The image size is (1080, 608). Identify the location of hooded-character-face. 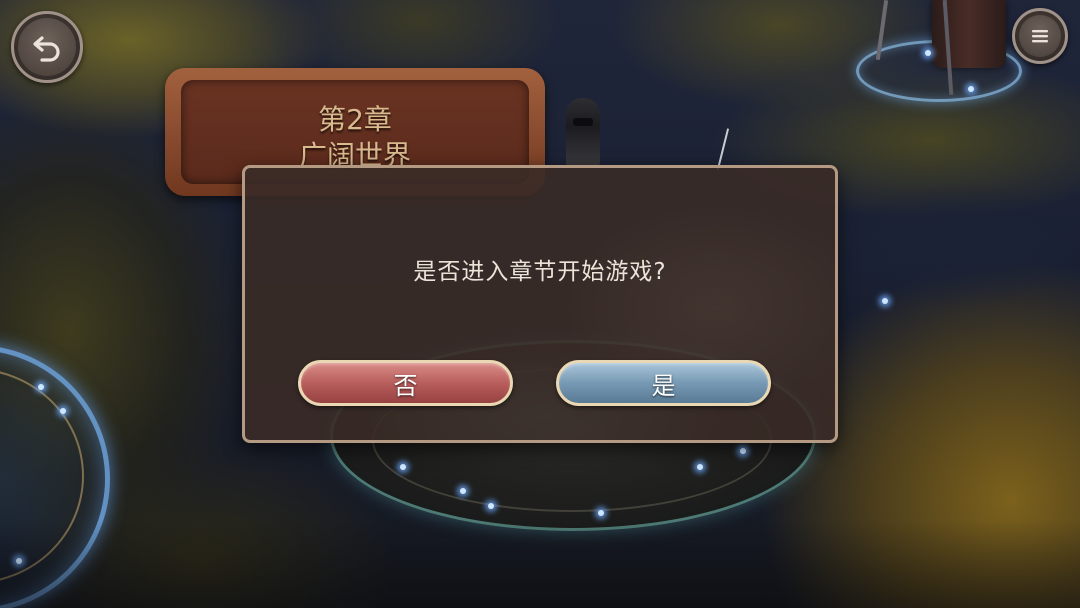
(583, 122).